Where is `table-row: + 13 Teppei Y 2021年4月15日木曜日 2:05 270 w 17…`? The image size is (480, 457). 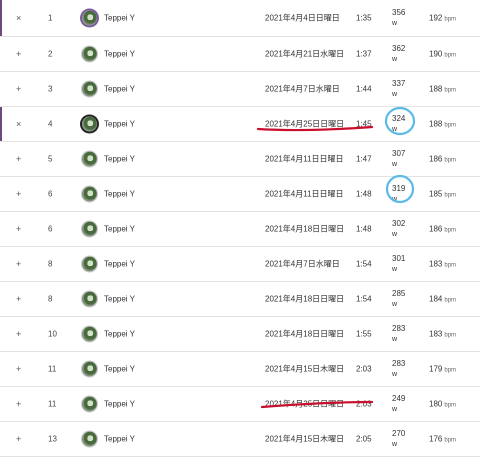 table-row: + 13 Teppei Y 2021年4月15日木曜日 2:05 270 w 17… is located at coordinates (240, 439).